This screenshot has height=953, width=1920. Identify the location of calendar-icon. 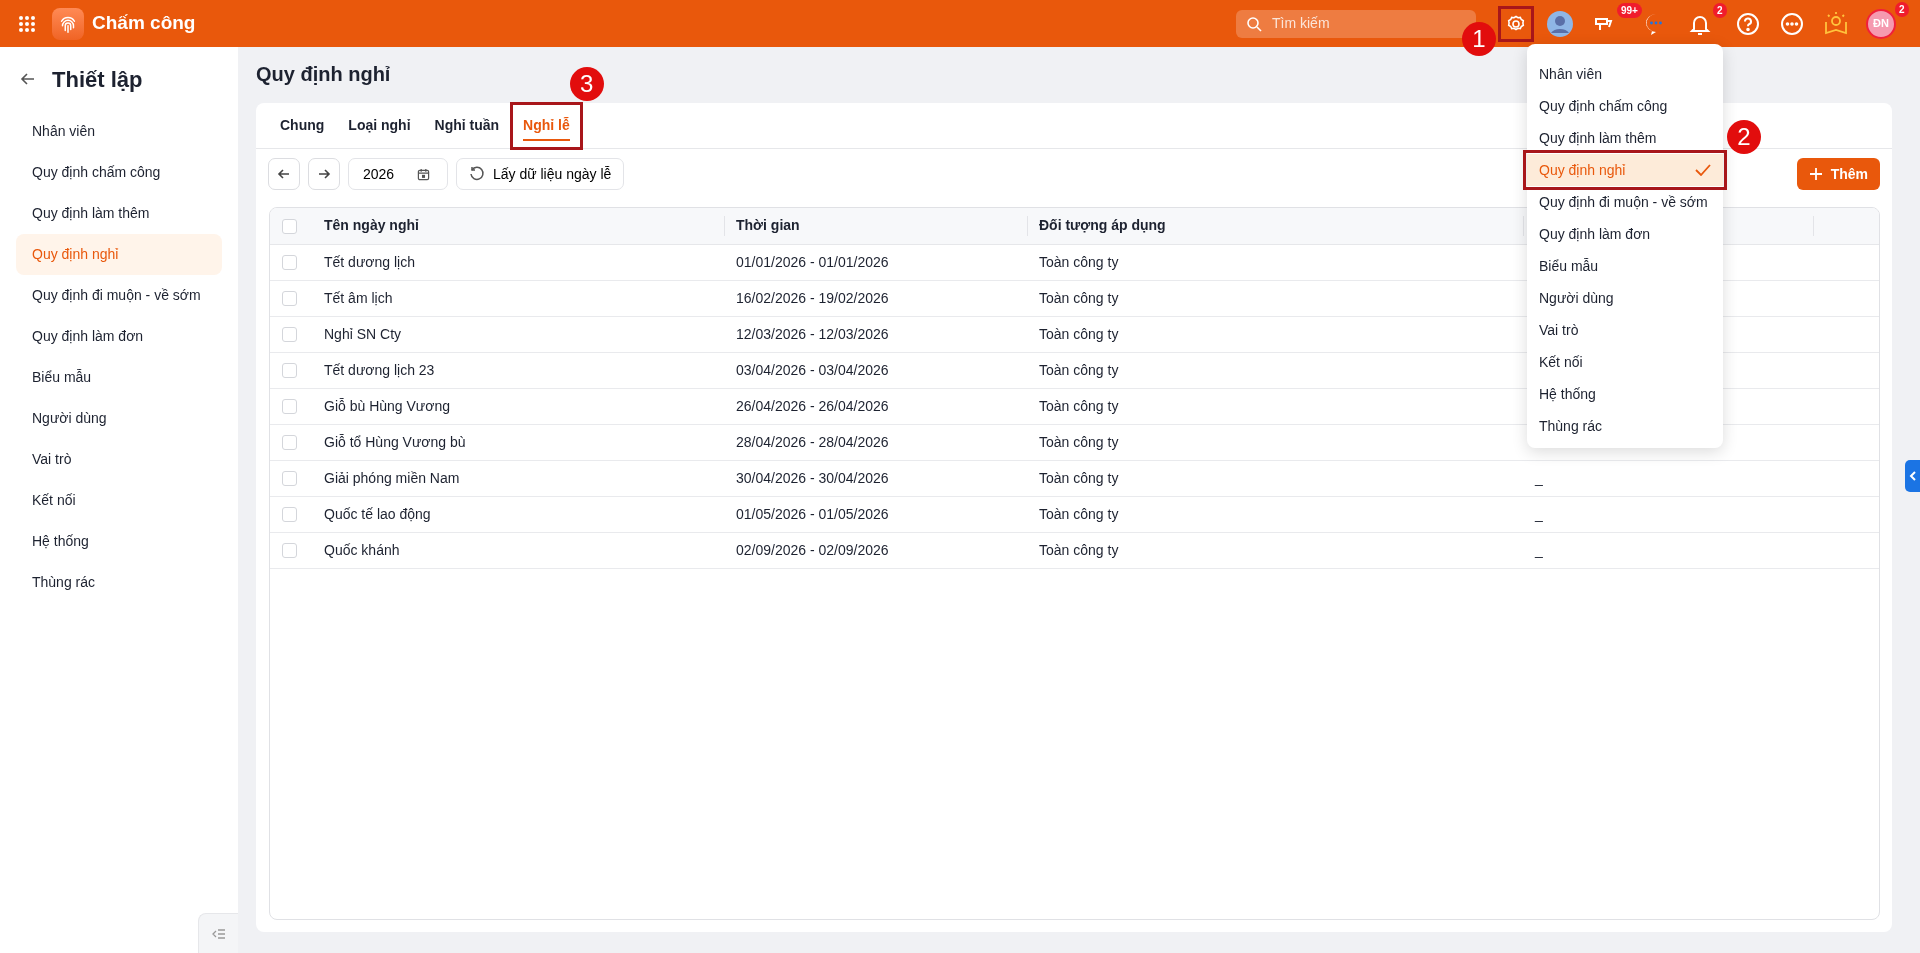
(423, 174).